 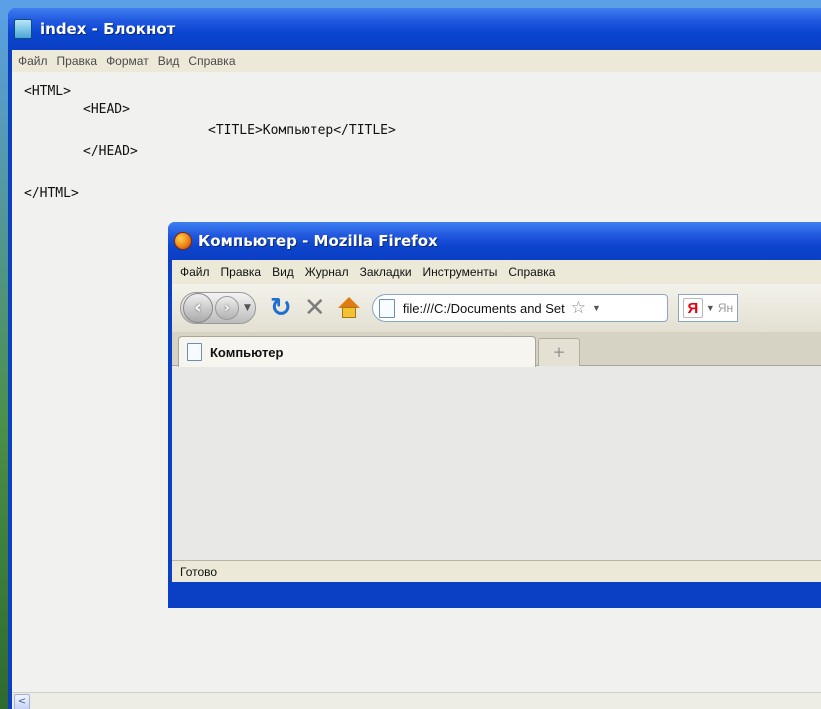 I want to click on yandex-icon: Я, so click(x=692, y=308).